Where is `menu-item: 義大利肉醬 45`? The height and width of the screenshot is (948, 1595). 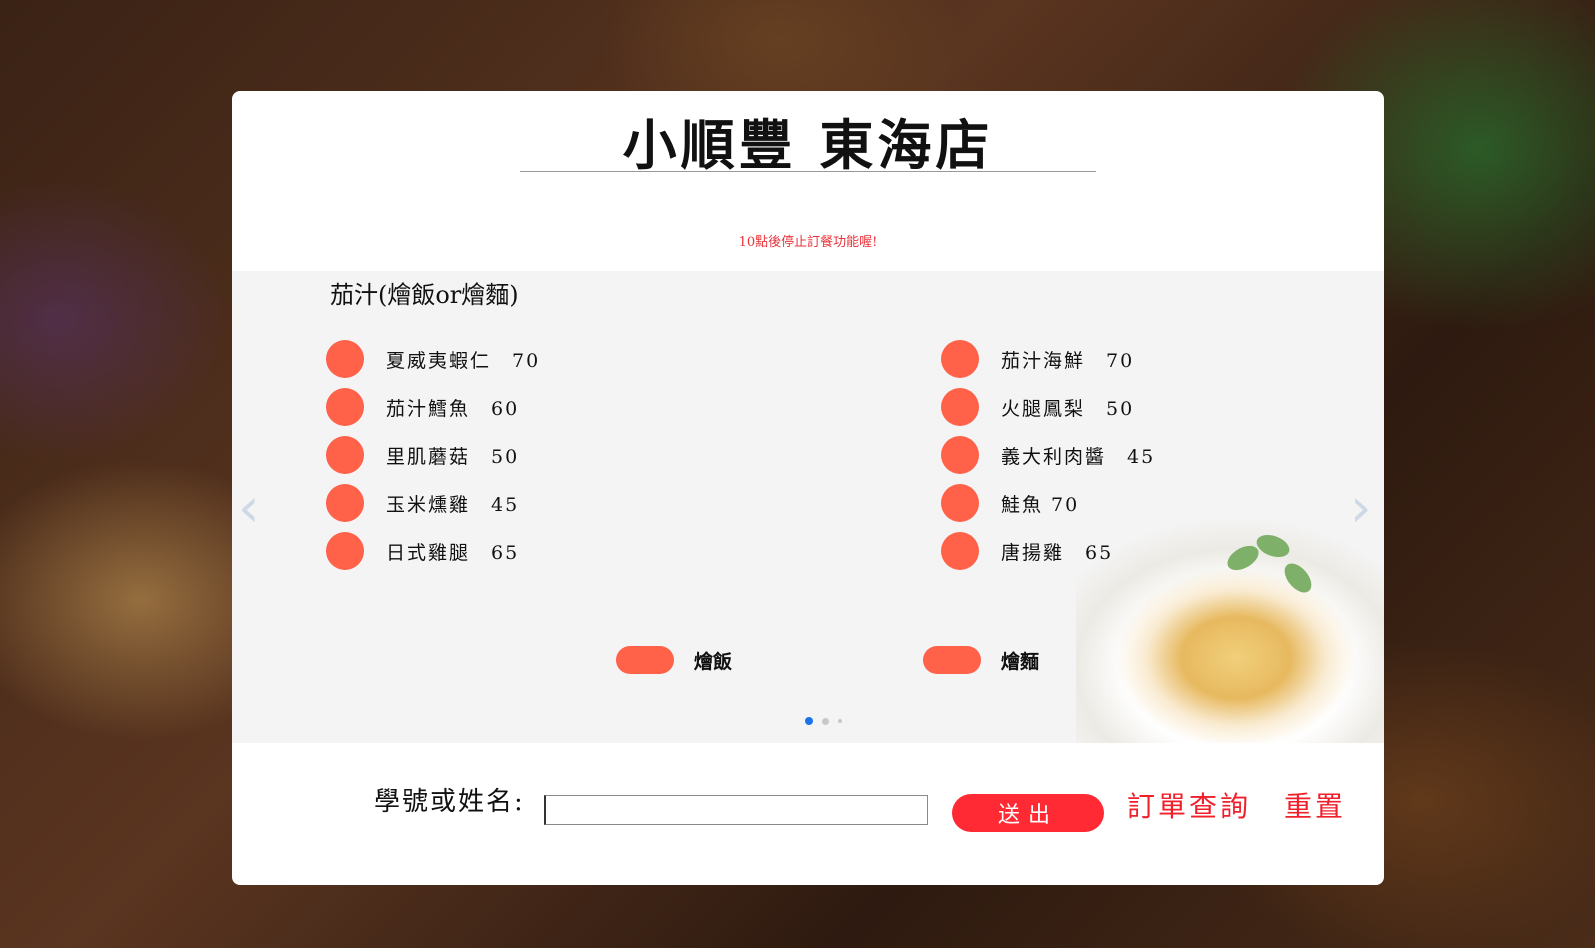
menu-item: 義大利肉醬 45 is located at coordinates (1048, 455).